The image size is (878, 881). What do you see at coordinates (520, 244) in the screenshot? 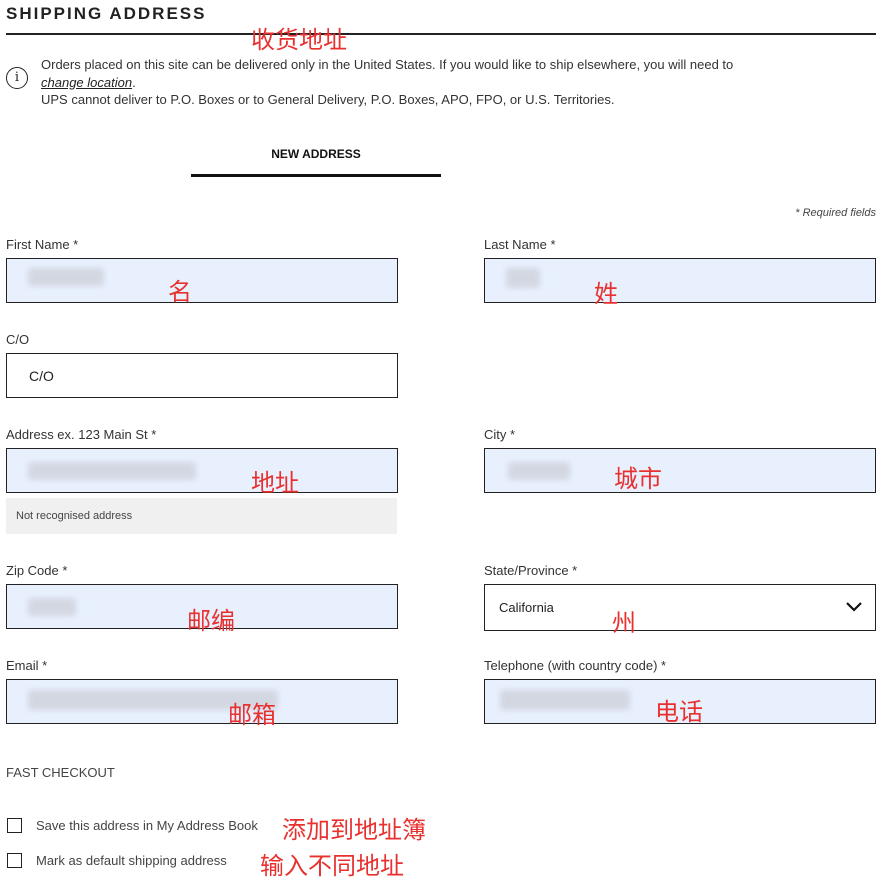
I see `last-name-label: Last Name *` at bounding box center [520, 244].